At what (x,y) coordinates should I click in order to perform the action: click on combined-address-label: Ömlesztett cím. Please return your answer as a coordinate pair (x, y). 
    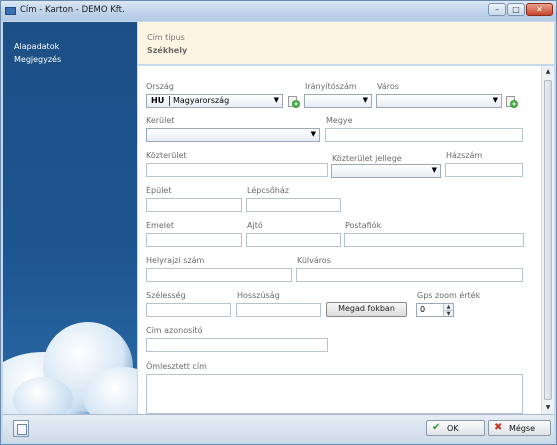
    Looking at the image, I should click on (176, 366).